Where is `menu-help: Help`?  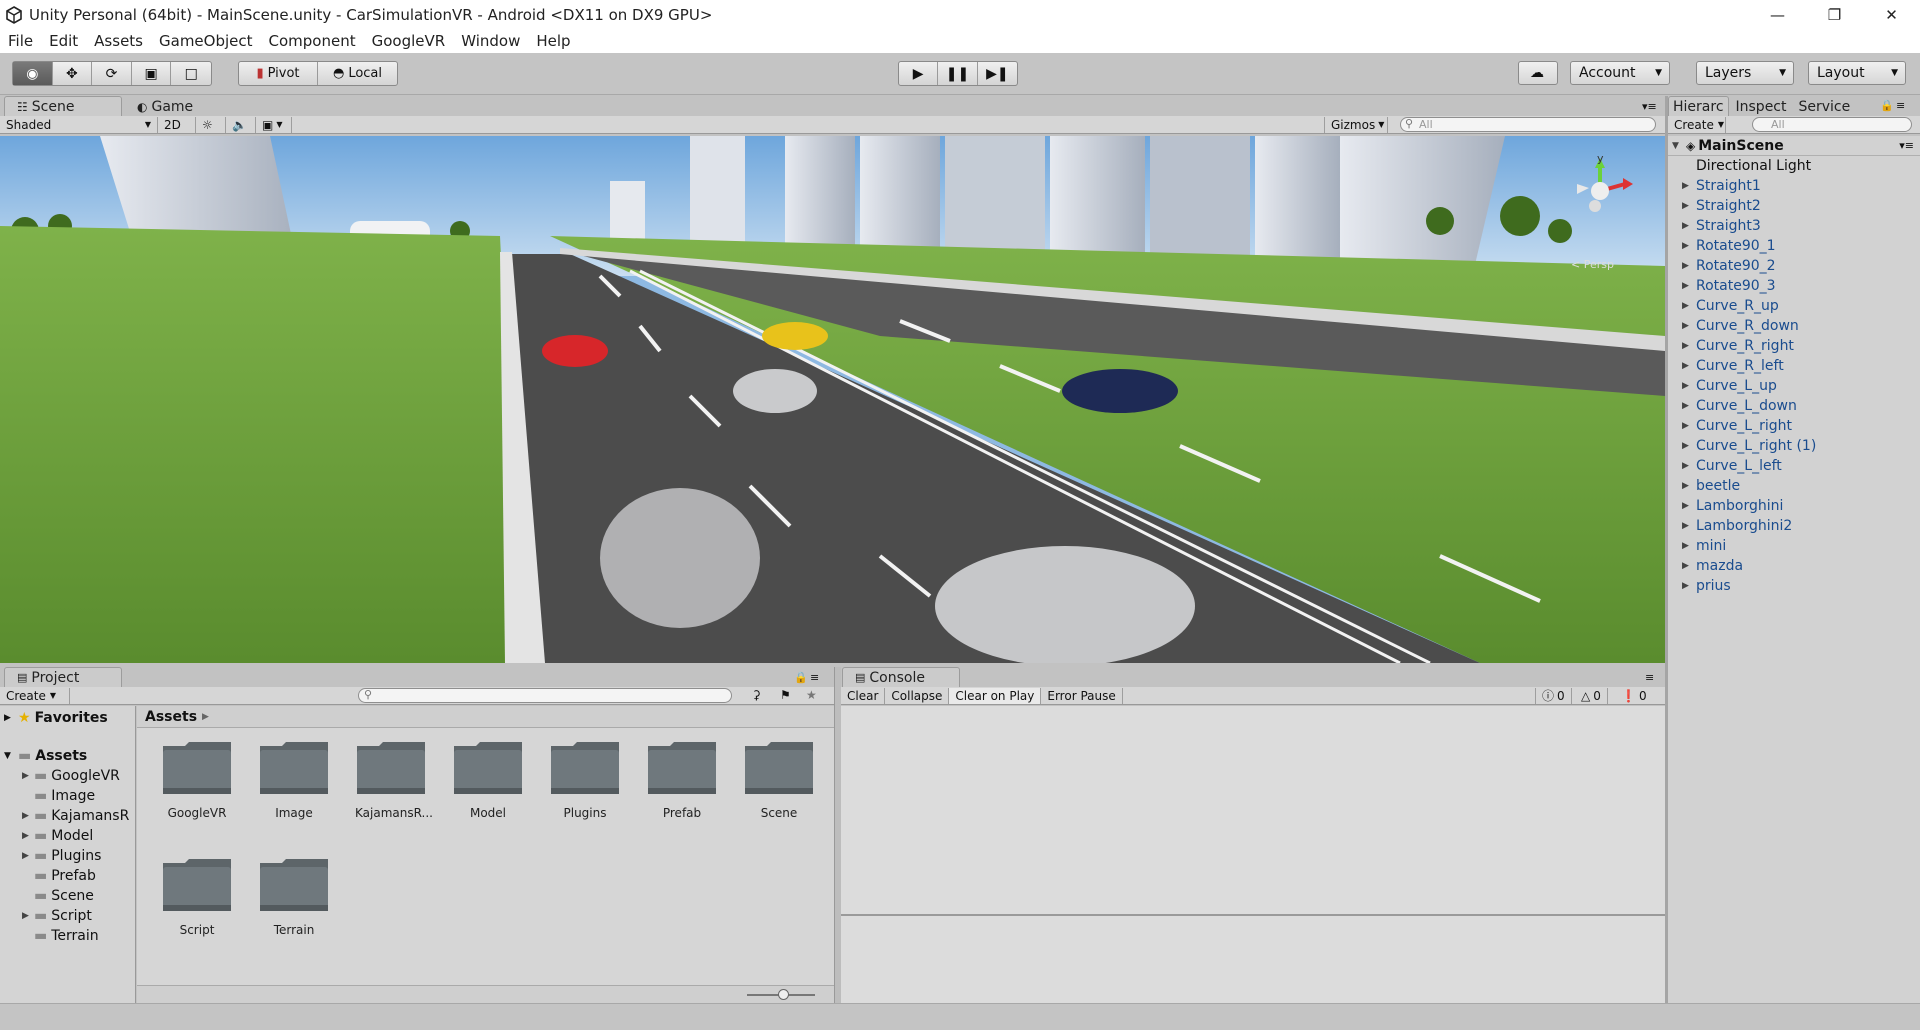 menu-help: Help is located at coordinates (553, 41).